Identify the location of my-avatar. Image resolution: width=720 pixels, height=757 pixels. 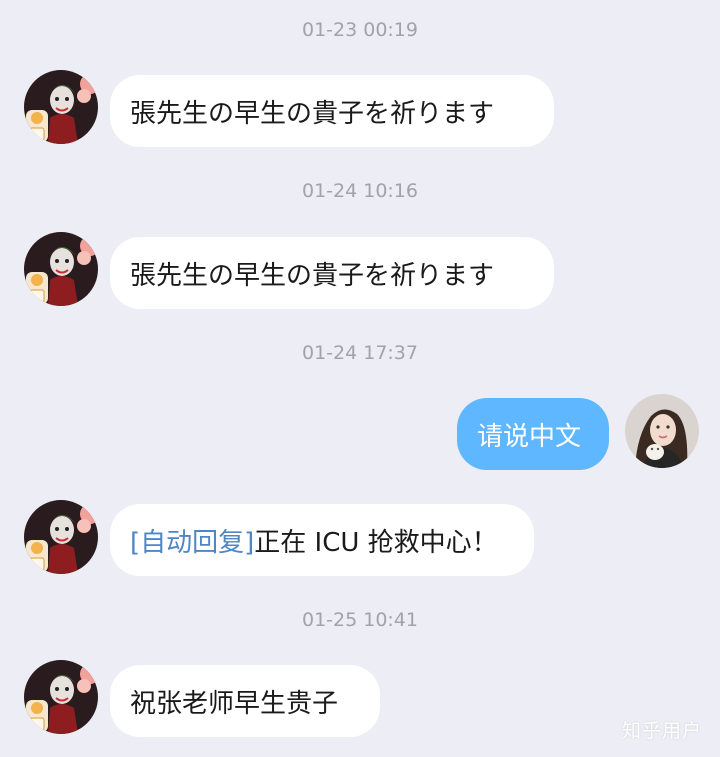
(662, 431).